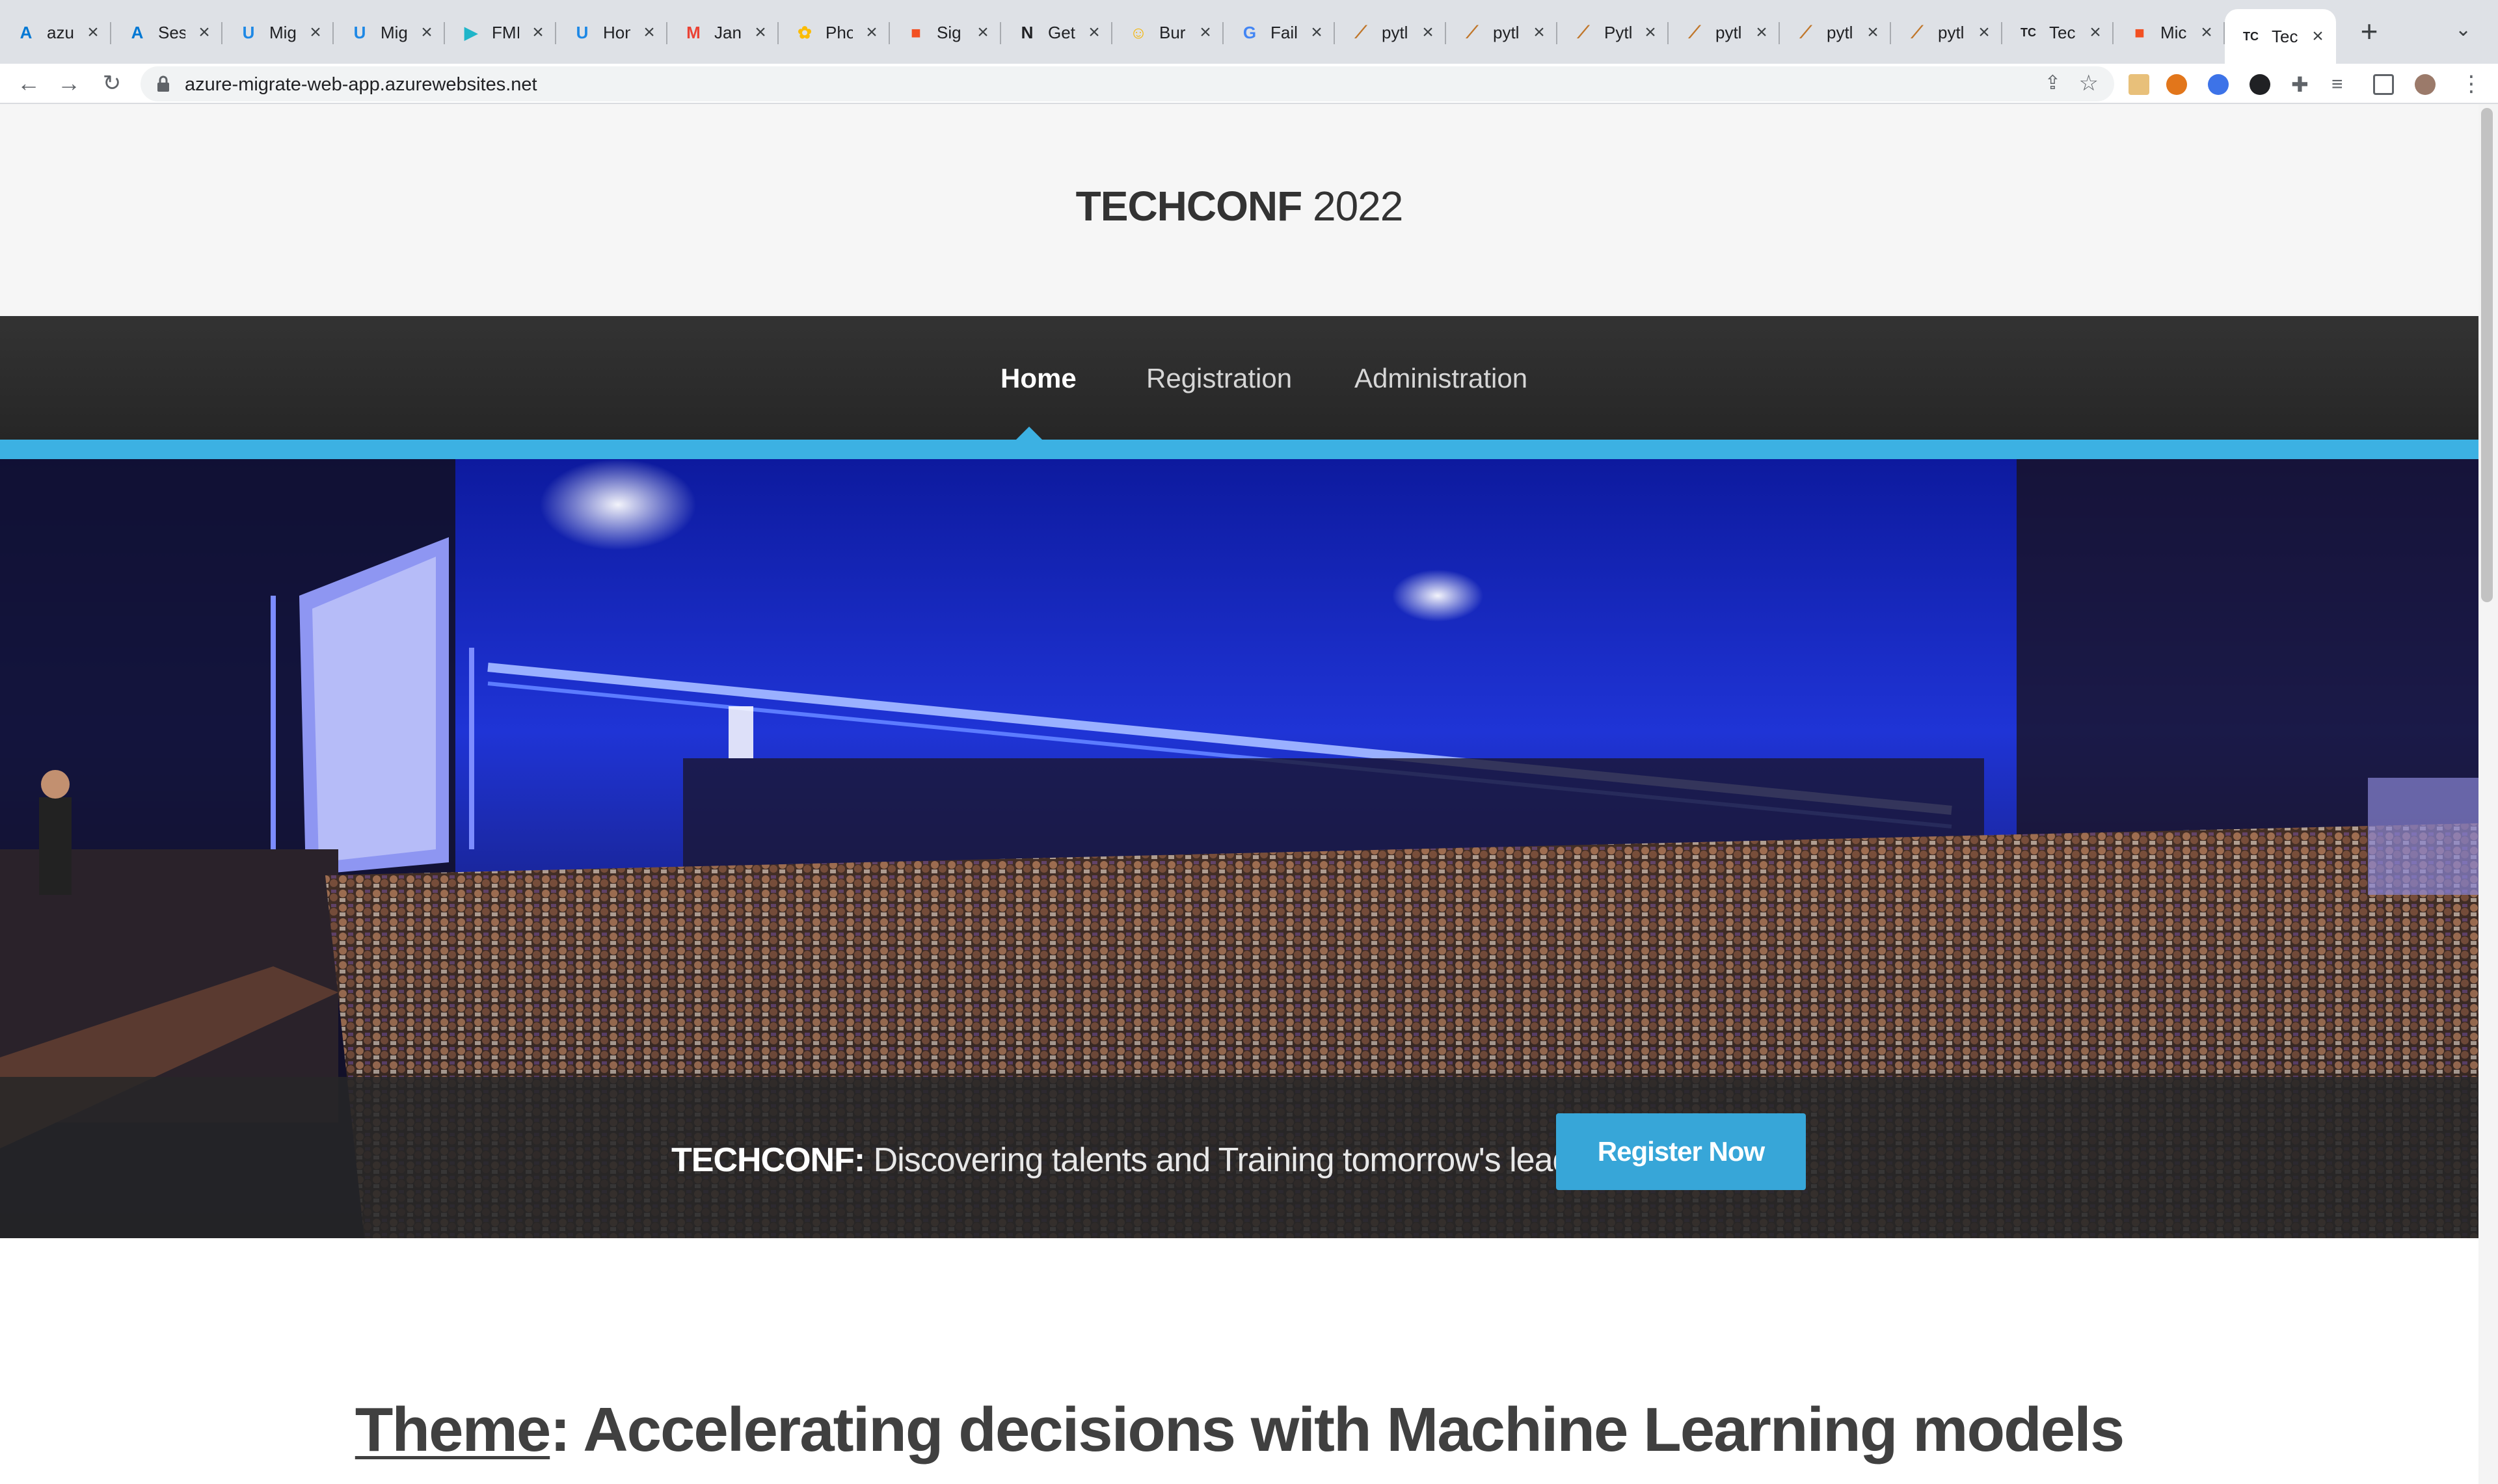 Image resolution: width=2498 pixels, height=1484 pixels. What do you see at coordinates (2218, 85) in the screenshot?
I see `extension-circle-icon` at bounding box center [2218, 85].